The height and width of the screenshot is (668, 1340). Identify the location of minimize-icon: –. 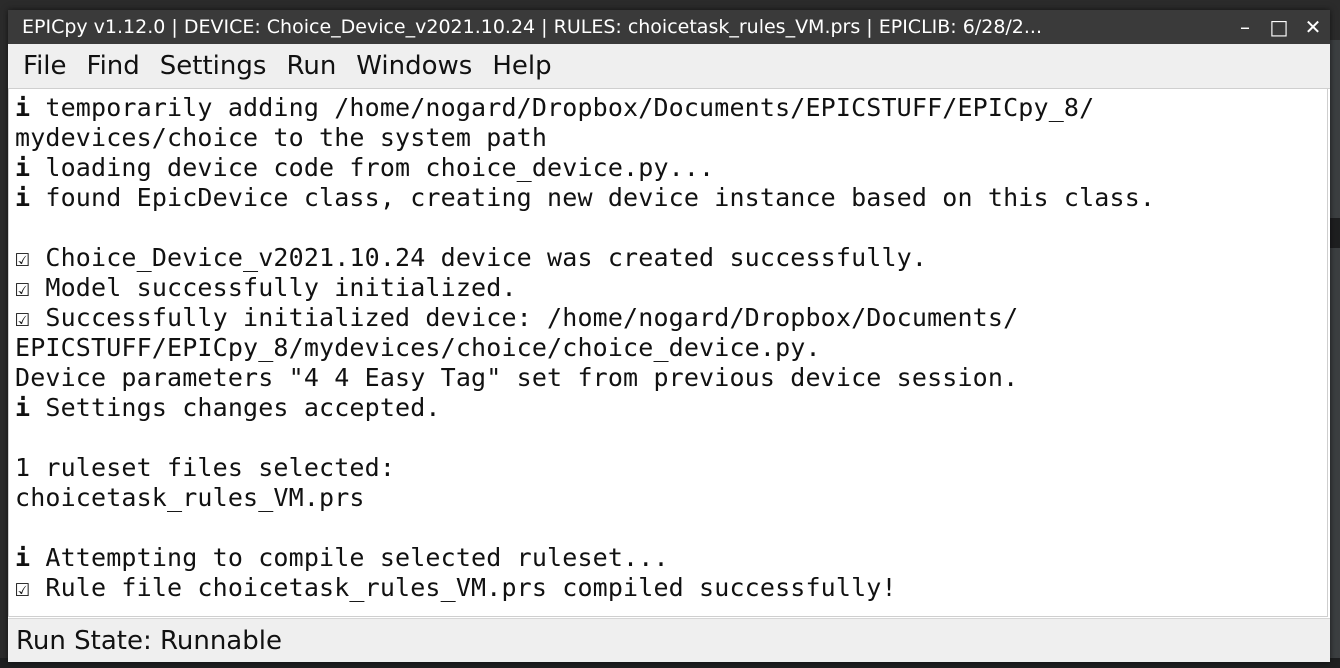
(1245, 27).